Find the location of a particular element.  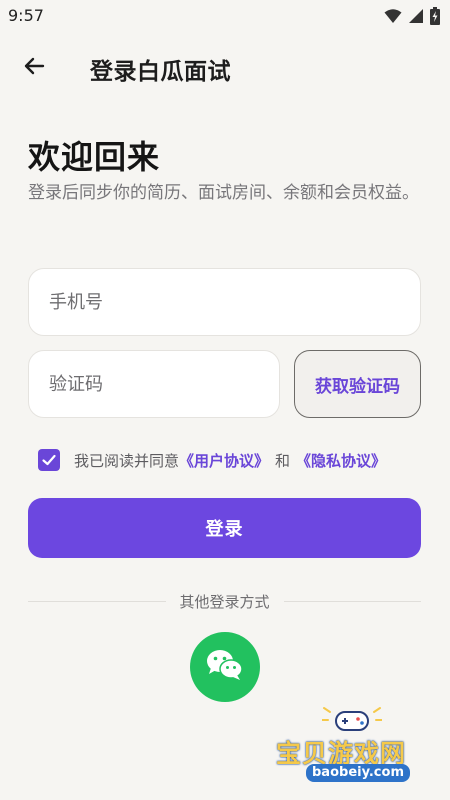

watermark: 宝贝游戏网 baobeiy.com is located at coordinates (357, 751).